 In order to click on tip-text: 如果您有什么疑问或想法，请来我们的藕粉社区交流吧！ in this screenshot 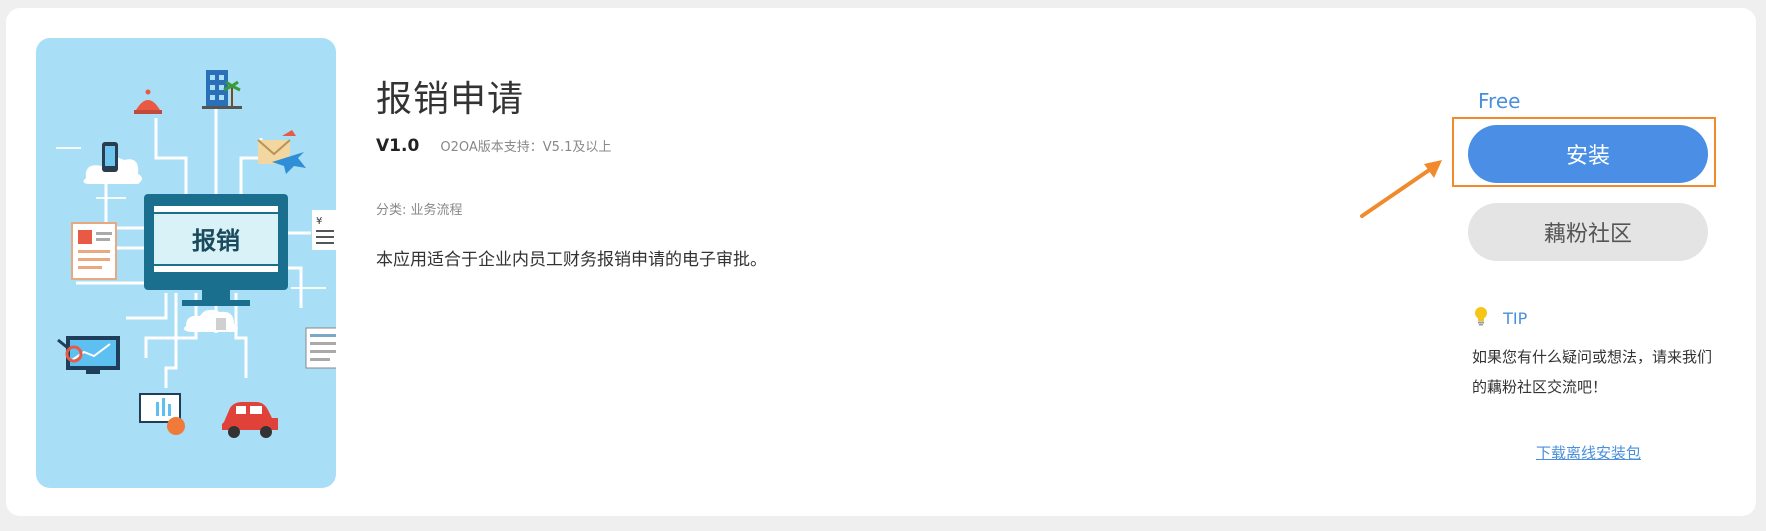, I will do `click(1592, 372)`.